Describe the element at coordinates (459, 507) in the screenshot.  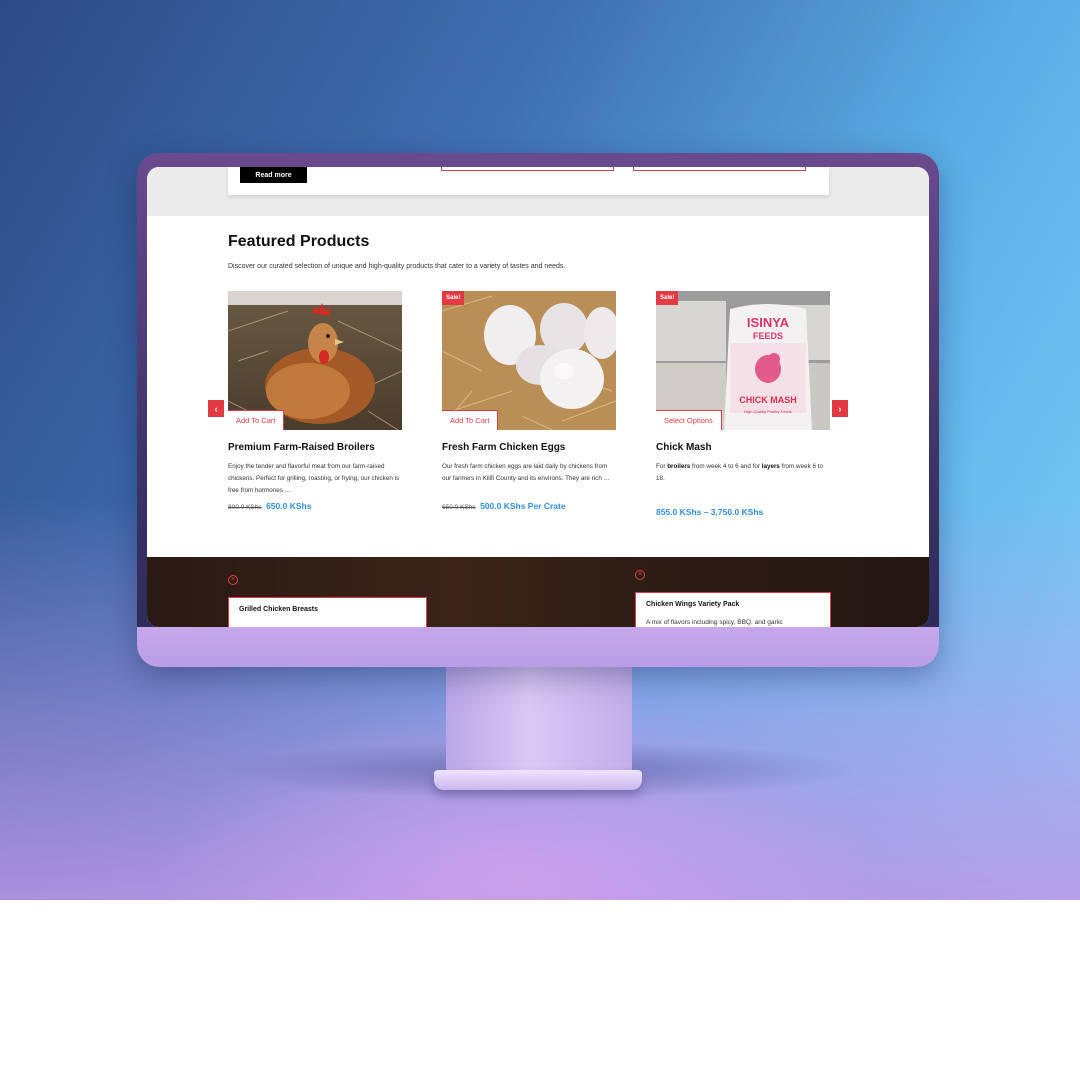
I see `old-price: 650.0 KShs` at that location.